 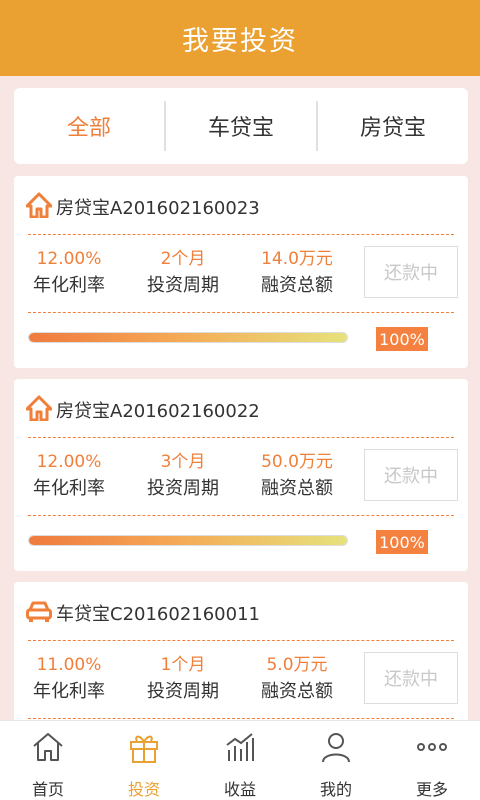 I want to click on bottom-nav: 首页 投资 收益 我的 更多, so click(x=240, y=760).